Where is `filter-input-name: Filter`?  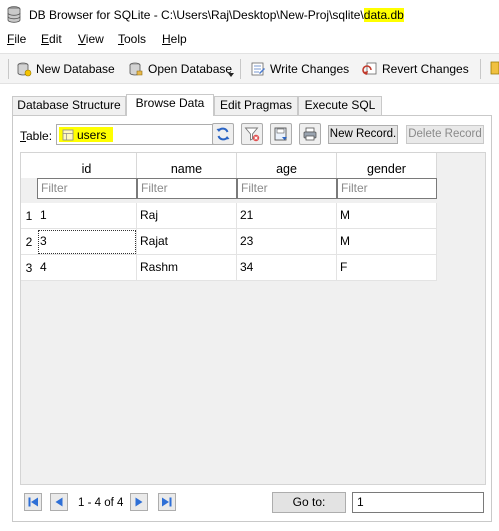
filter-input-name: Filter is located at coordinates (187, 188).